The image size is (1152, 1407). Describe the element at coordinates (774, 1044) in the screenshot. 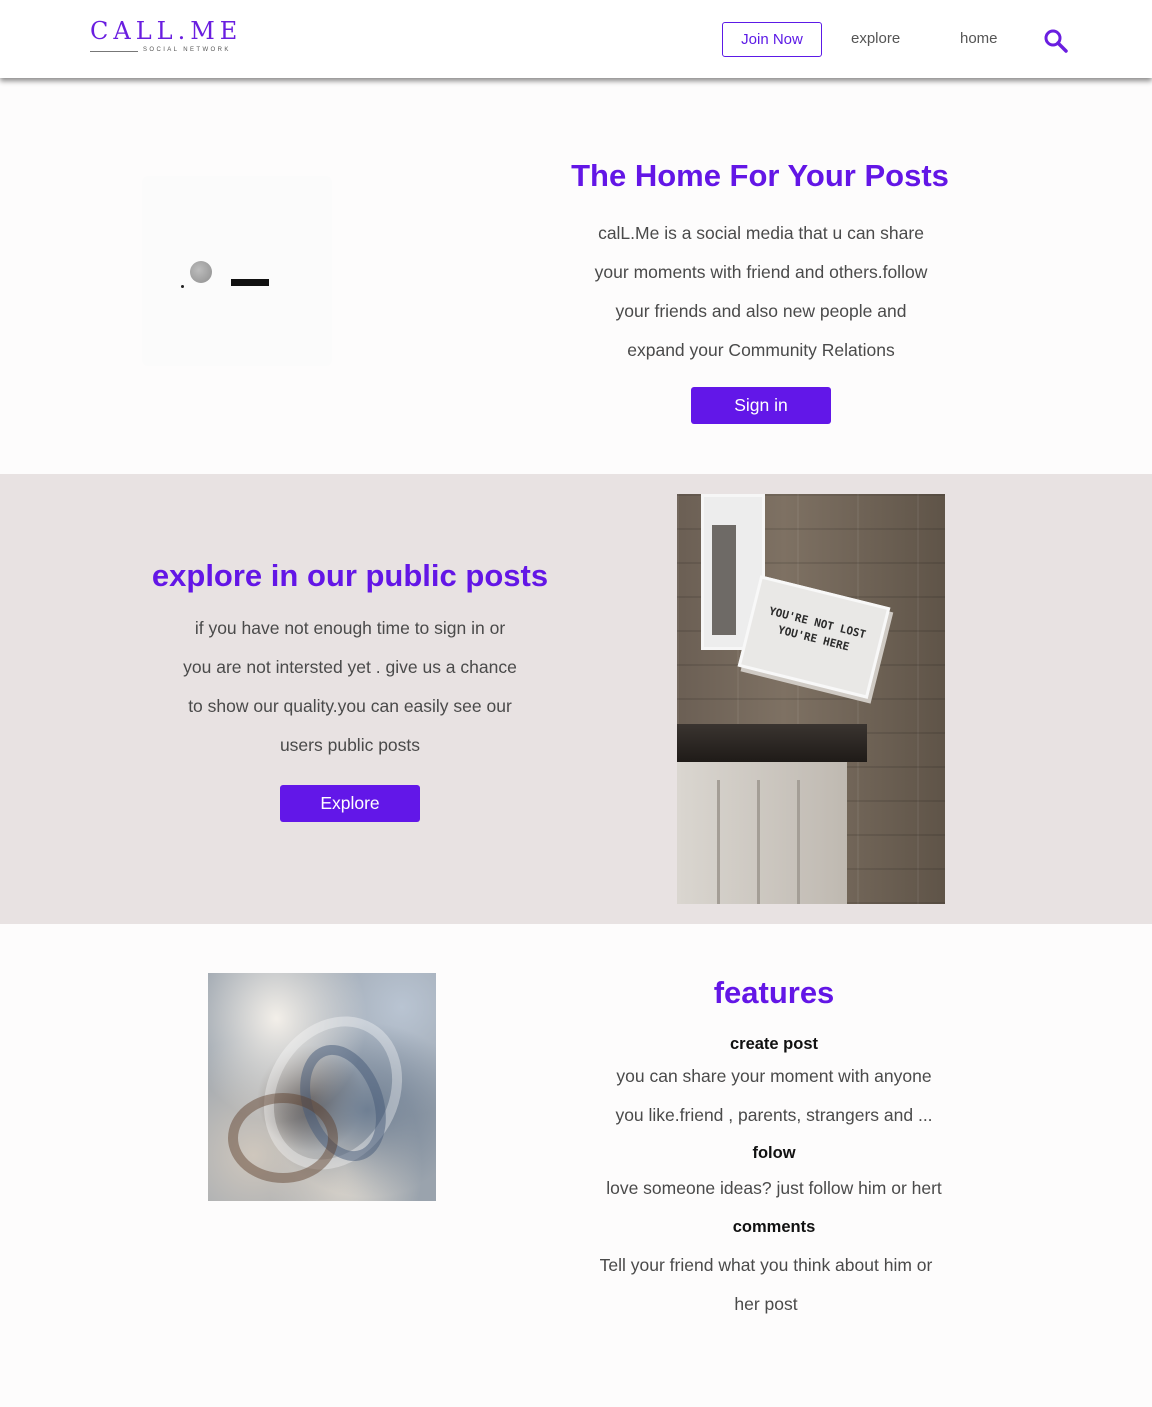

I see `feature-heading-create-post: create post` at that location.